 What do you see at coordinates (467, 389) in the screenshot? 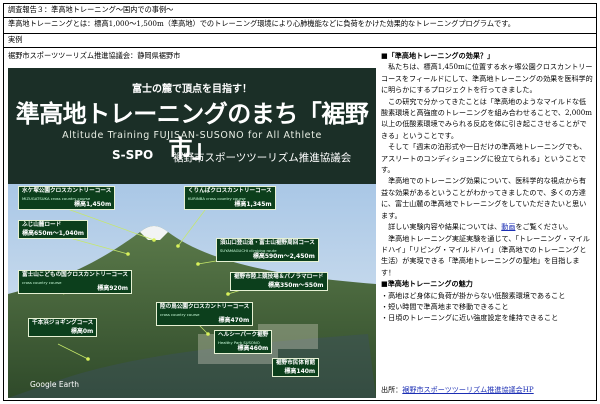
I see `source-link: 裾野市スポーツツーリズム推進協議会HP` at bounding box center [467, 389].